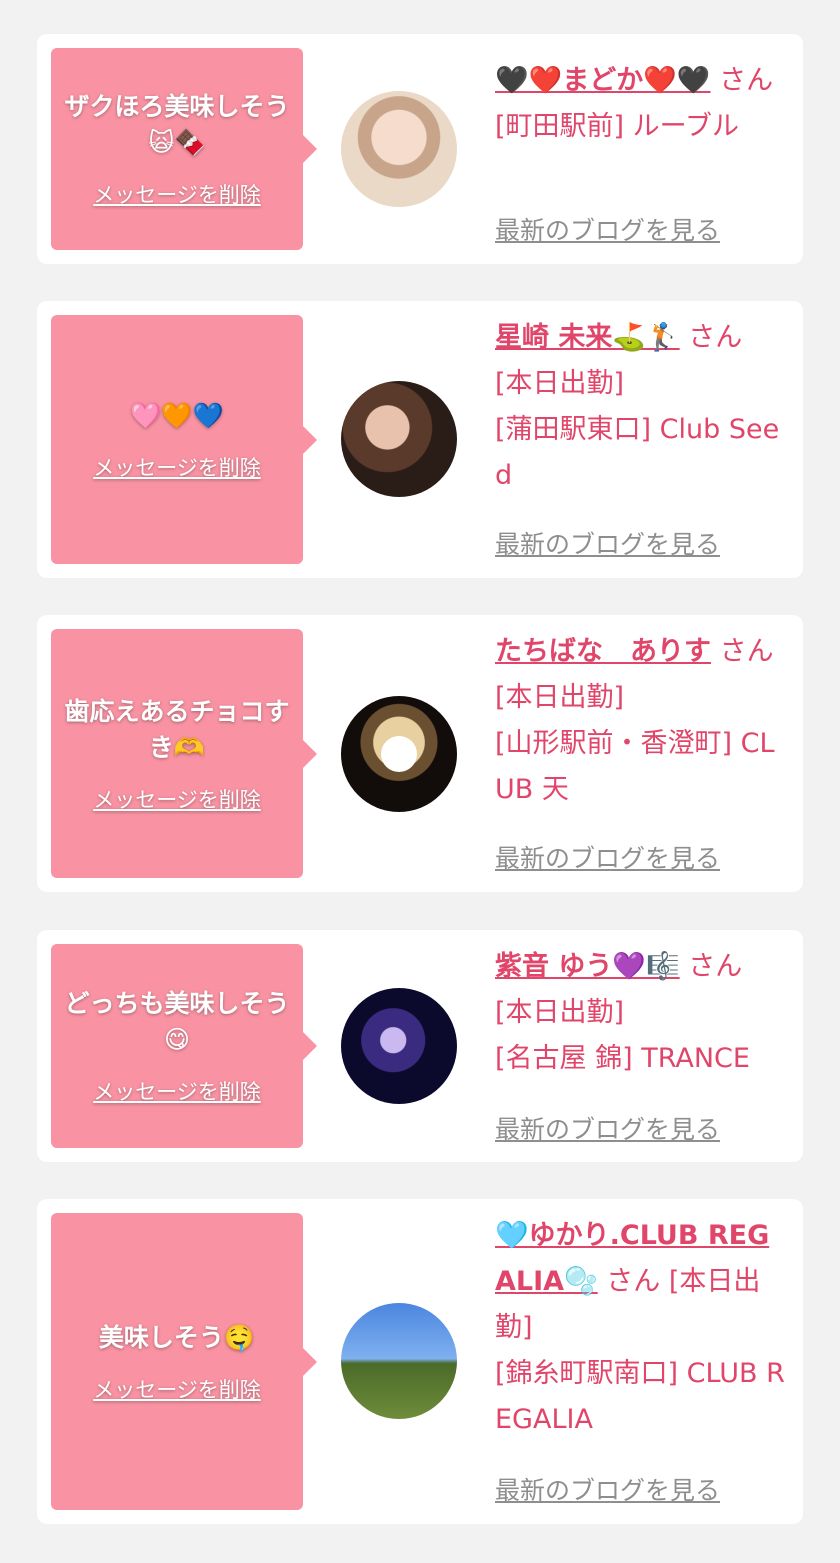 This screenshot has width=840, height=1563. Describe the element at coordinates (603, 651) in the screenshot. I see `cast-name-link: たちばな ありす` at that location.